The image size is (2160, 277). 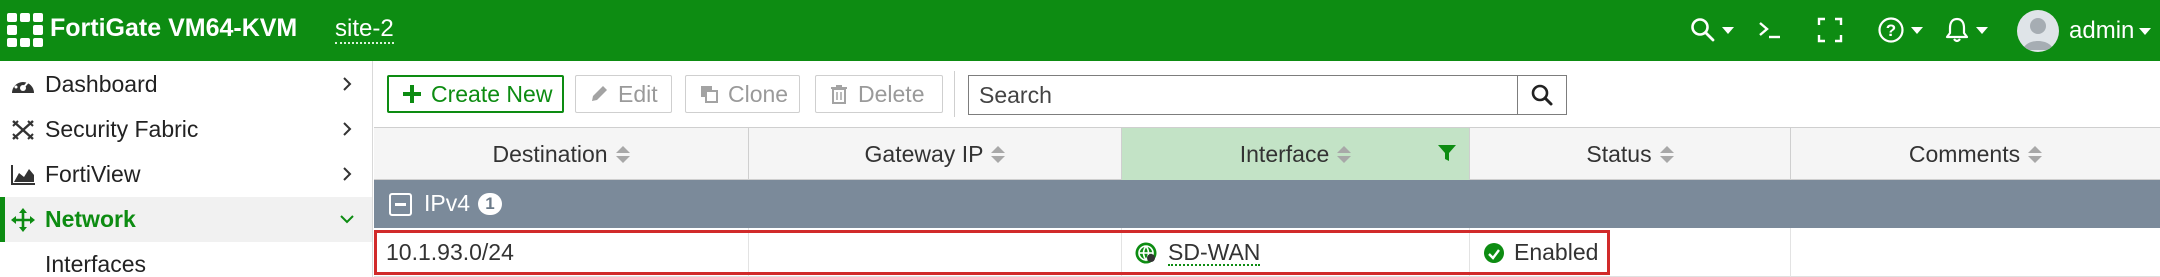 I want to click on active-indicator, so click(x=2, y=219).